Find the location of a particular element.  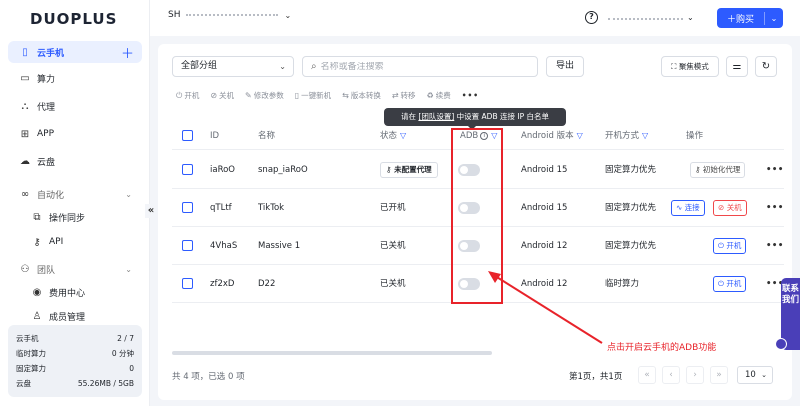

chat-bubble-icon is located at coordinates (781, 344).